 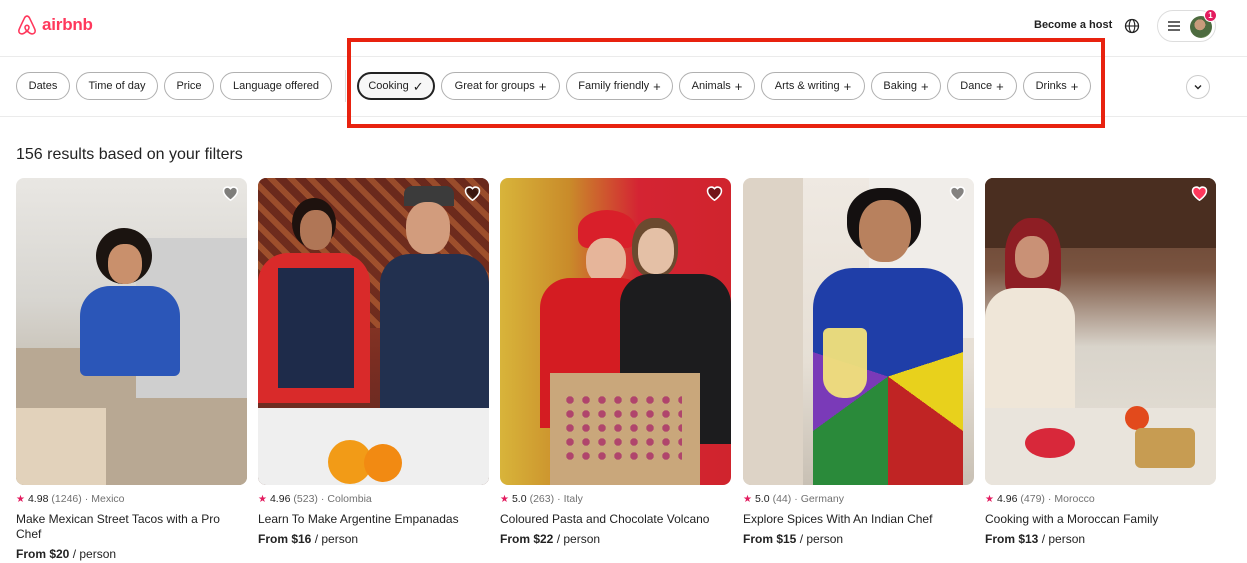 What do you see at coordinates (1032, 499) in the screenshot?
I see `listing-reviews: (479)` at bounding box center [1032, 499].